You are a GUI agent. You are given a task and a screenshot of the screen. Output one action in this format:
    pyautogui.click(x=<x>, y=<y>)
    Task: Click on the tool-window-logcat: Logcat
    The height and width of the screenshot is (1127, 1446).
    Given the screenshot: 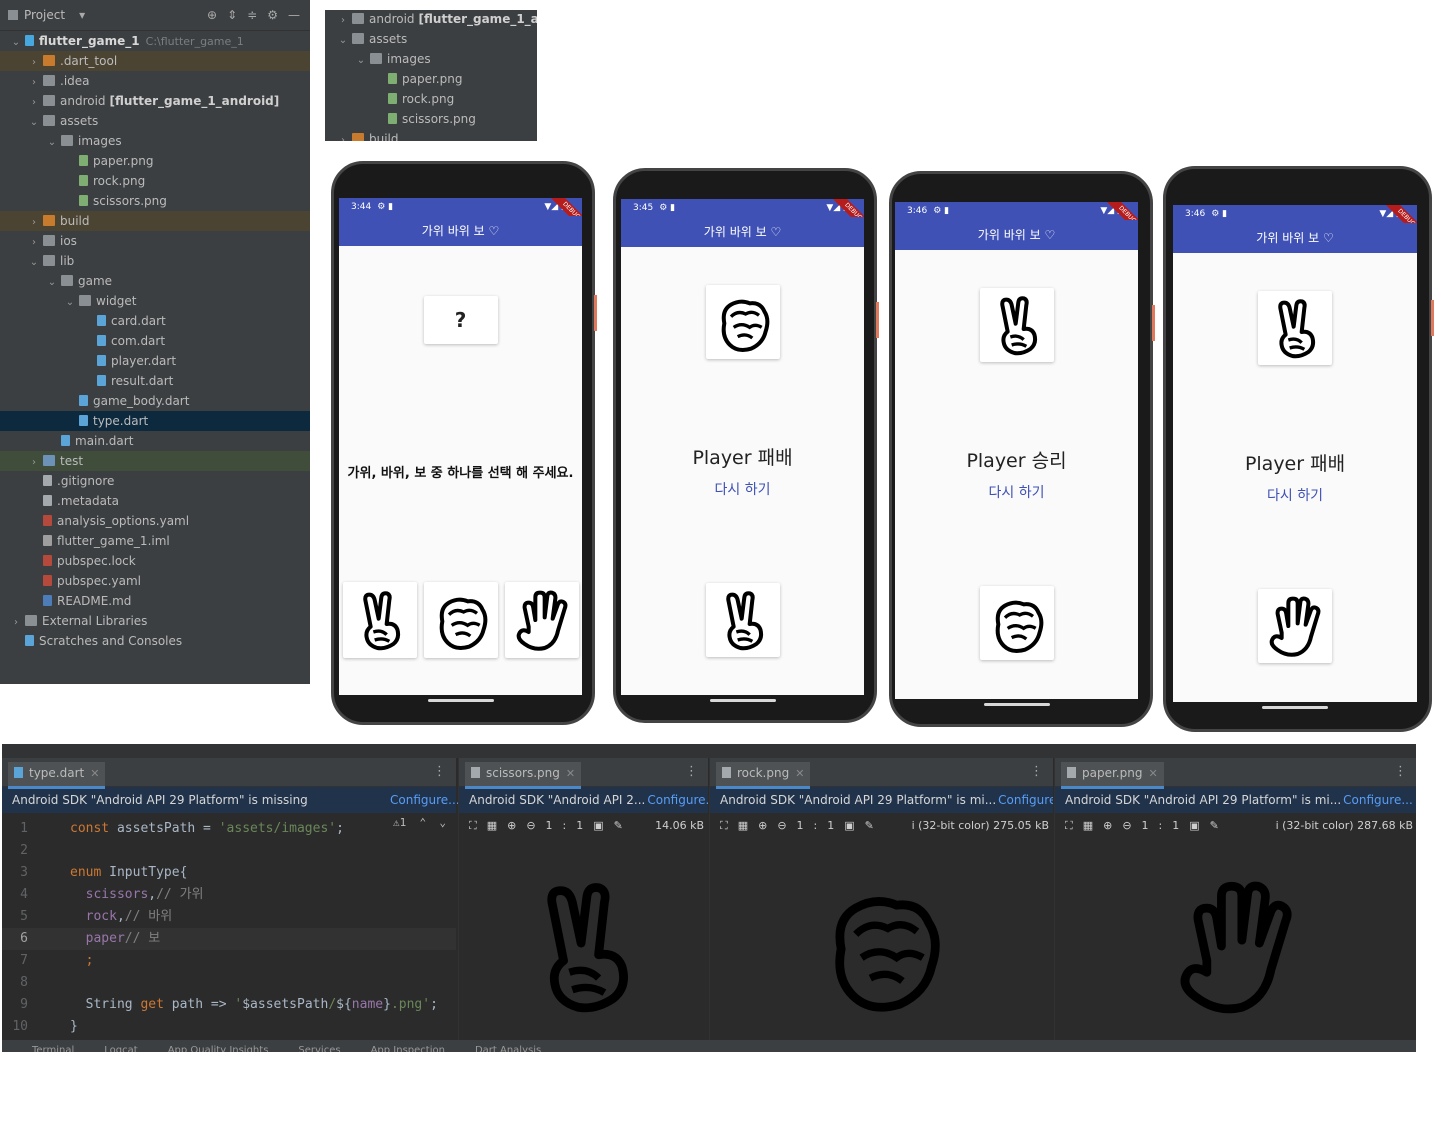 What is the action you would take?
    pyautogui.click(x=120, y=1048)
    